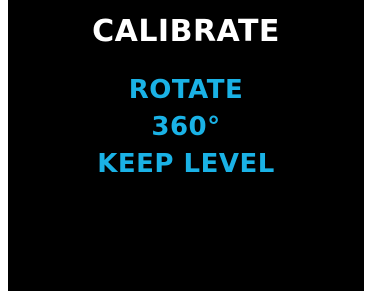 The image size is (372, 298). What do you see at coordinates (186, 31) in the screenshot?
I see `screen-title: CALIBRATE` at bounding box center [186, 31].